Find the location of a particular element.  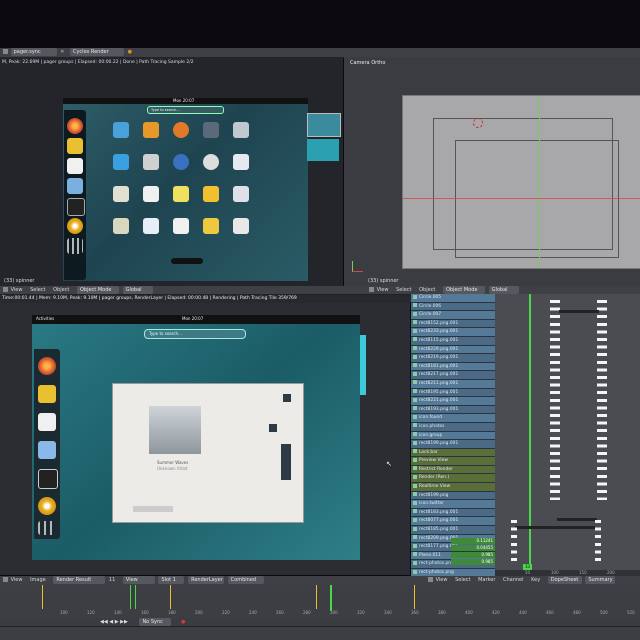

play-controls: ◀◀ ◀ ▶ ▶▶ is located at coordinates (114, 622).